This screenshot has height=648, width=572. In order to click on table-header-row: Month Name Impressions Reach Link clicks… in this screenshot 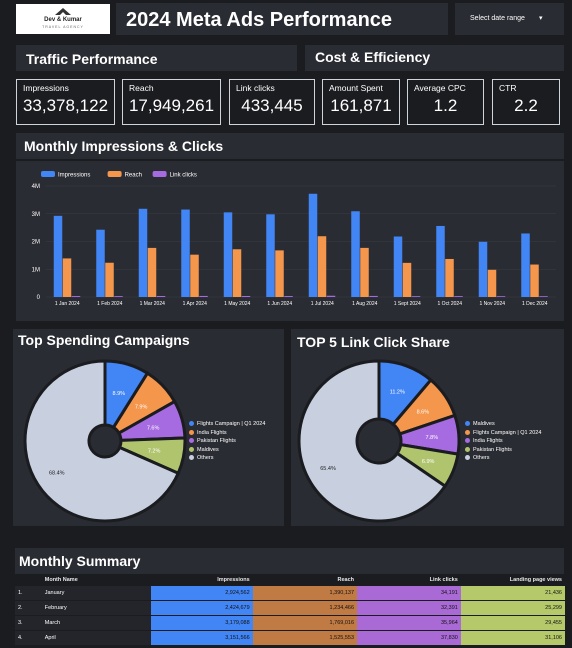, I will do `click(290, 580)`.